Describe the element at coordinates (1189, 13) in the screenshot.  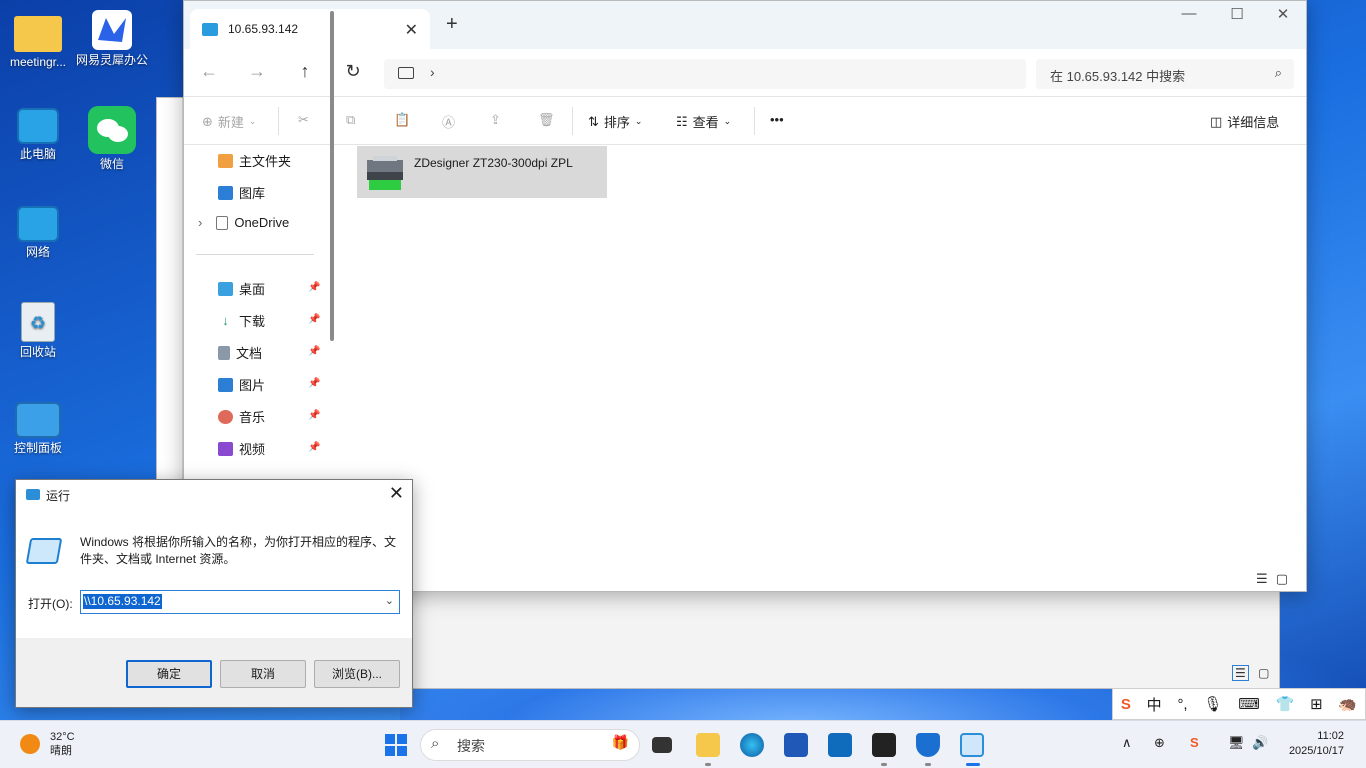
I see `minimize-button: —` at that location.